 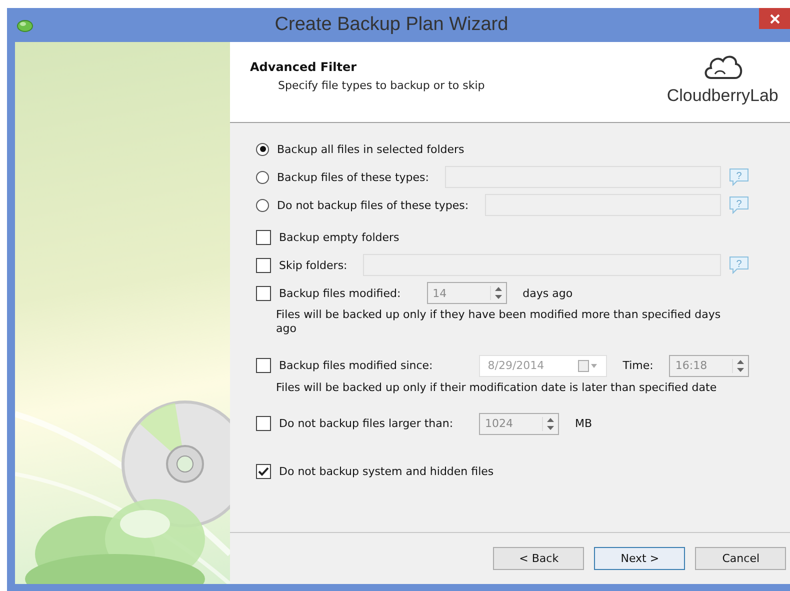 I want to click on close-button, so click(x=774, y=18).